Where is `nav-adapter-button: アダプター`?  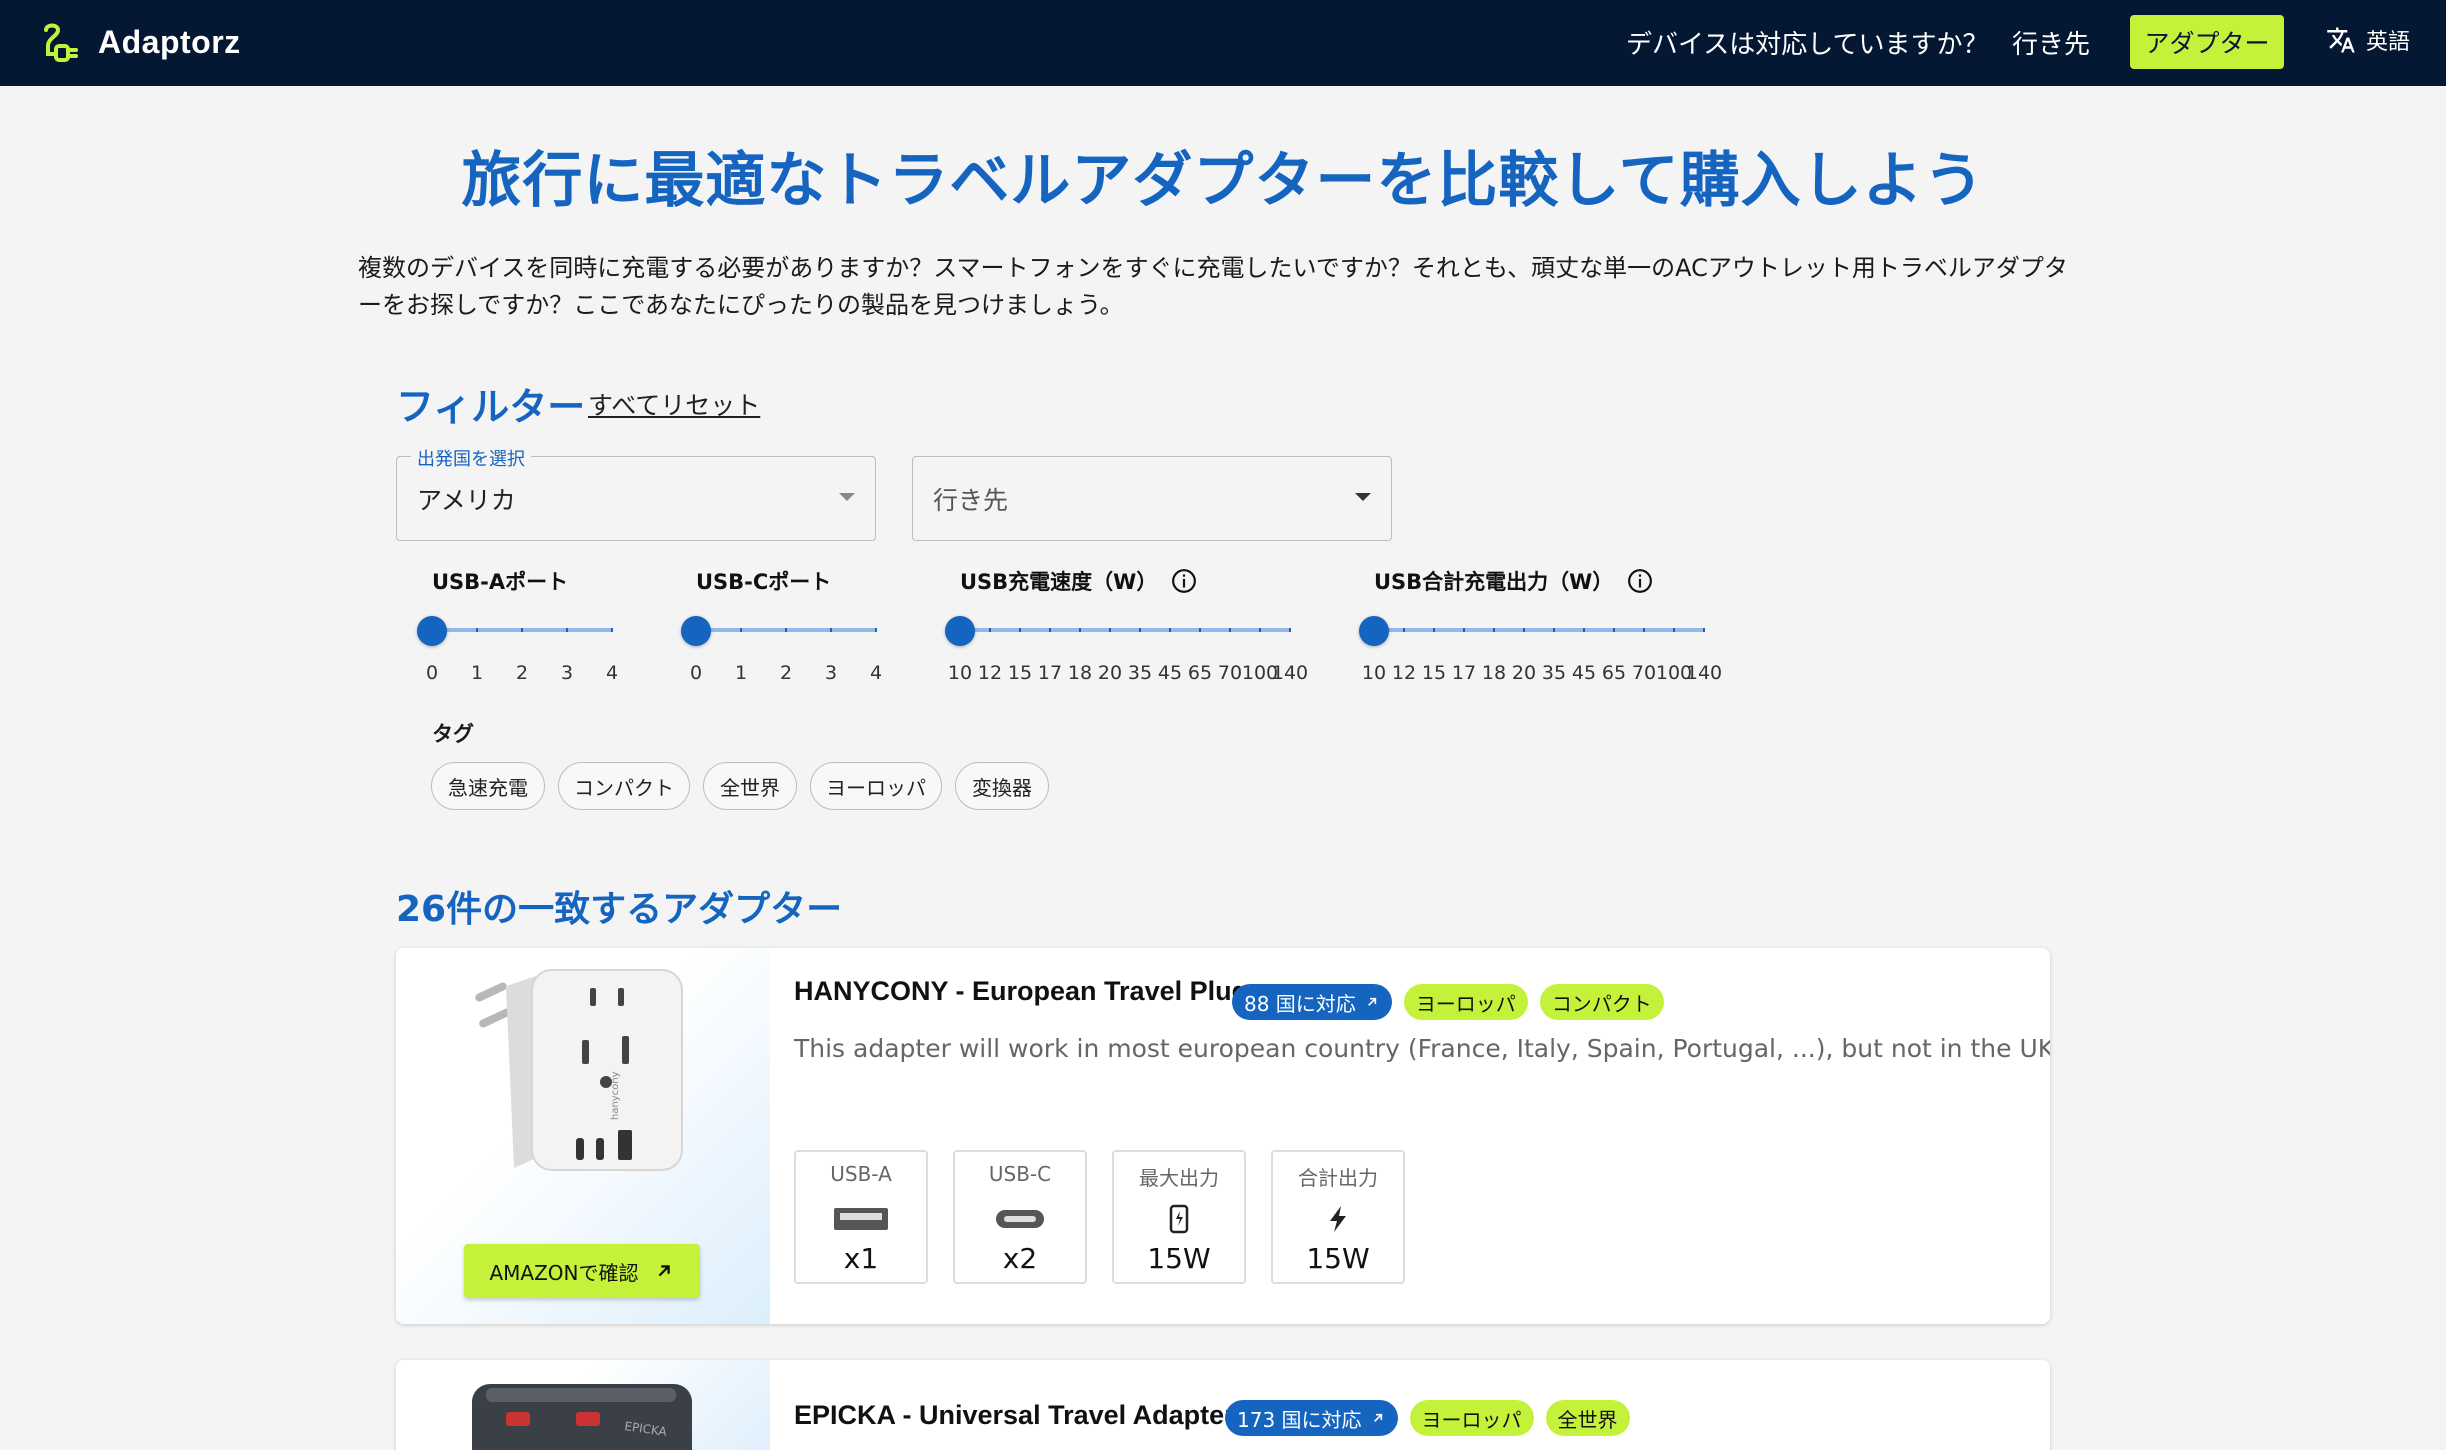
nav-adapter-button: アダプター is located at coordinates (2207, 42).